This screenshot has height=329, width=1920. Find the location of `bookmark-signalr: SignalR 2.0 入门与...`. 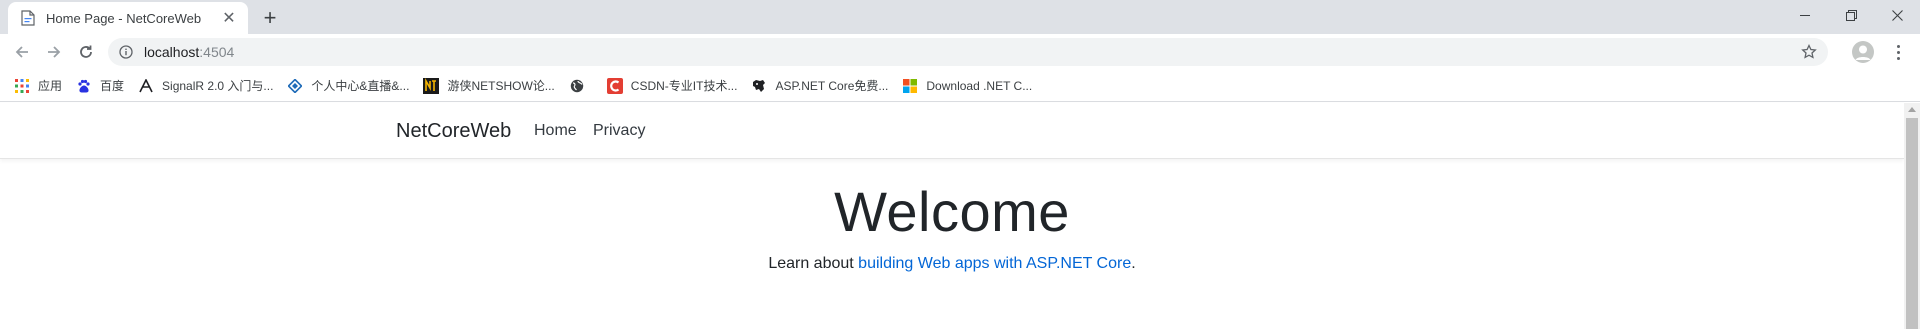

bookmark-signalr: SignalR 2.0 入门与... is located at coordinates (208, 86).